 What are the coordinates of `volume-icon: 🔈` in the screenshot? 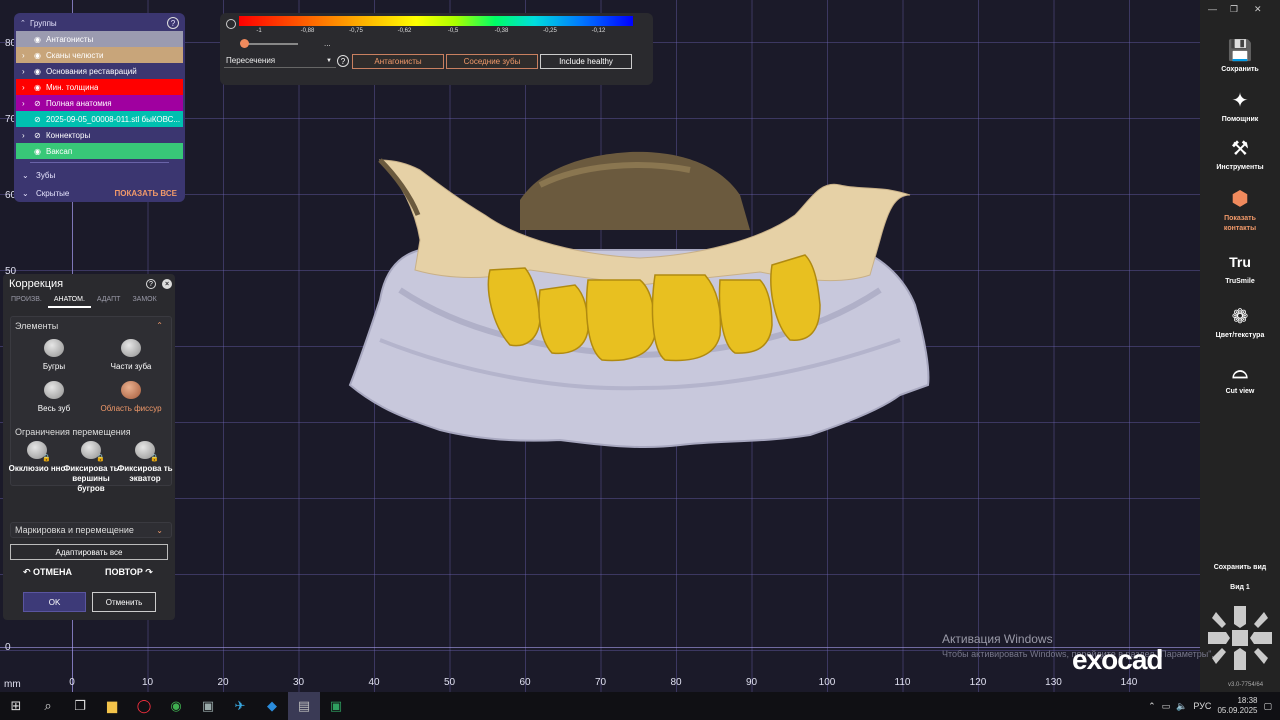 It's located at (1181, 706).